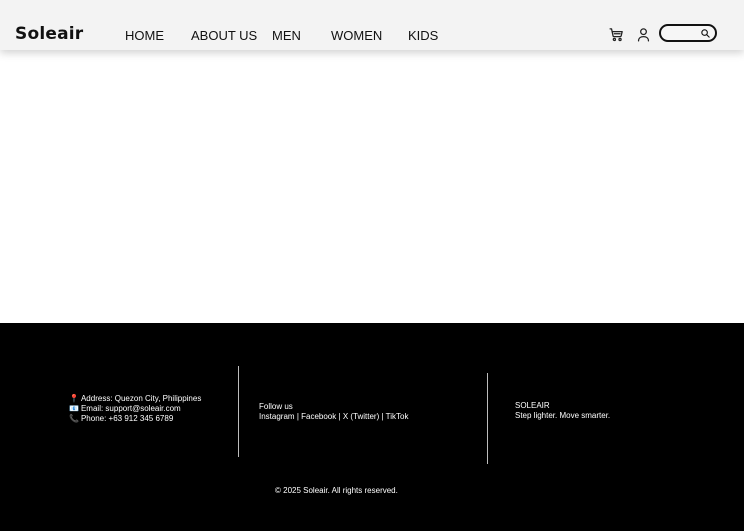 This screenshot has width=744, height=531. Describe the element at coordinates (356, 35) in the screenshot. I see `nav-women-link: WOMEN` at that location.